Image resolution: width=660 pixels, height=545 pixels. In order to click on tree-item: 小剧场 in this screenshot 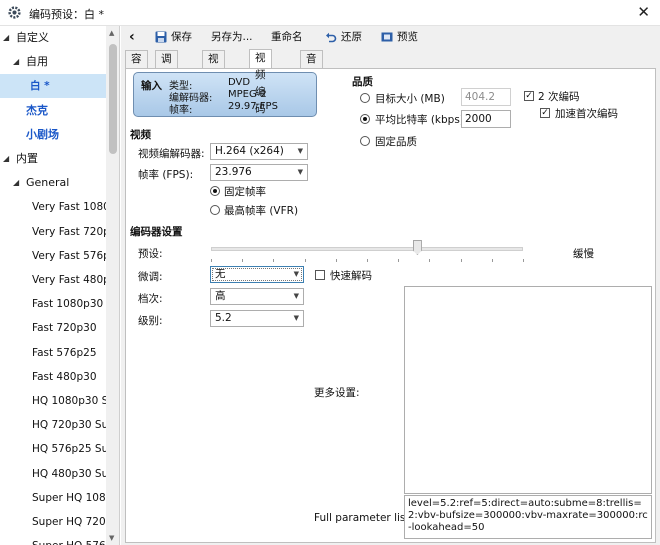, I will do `click(53, 135)`.